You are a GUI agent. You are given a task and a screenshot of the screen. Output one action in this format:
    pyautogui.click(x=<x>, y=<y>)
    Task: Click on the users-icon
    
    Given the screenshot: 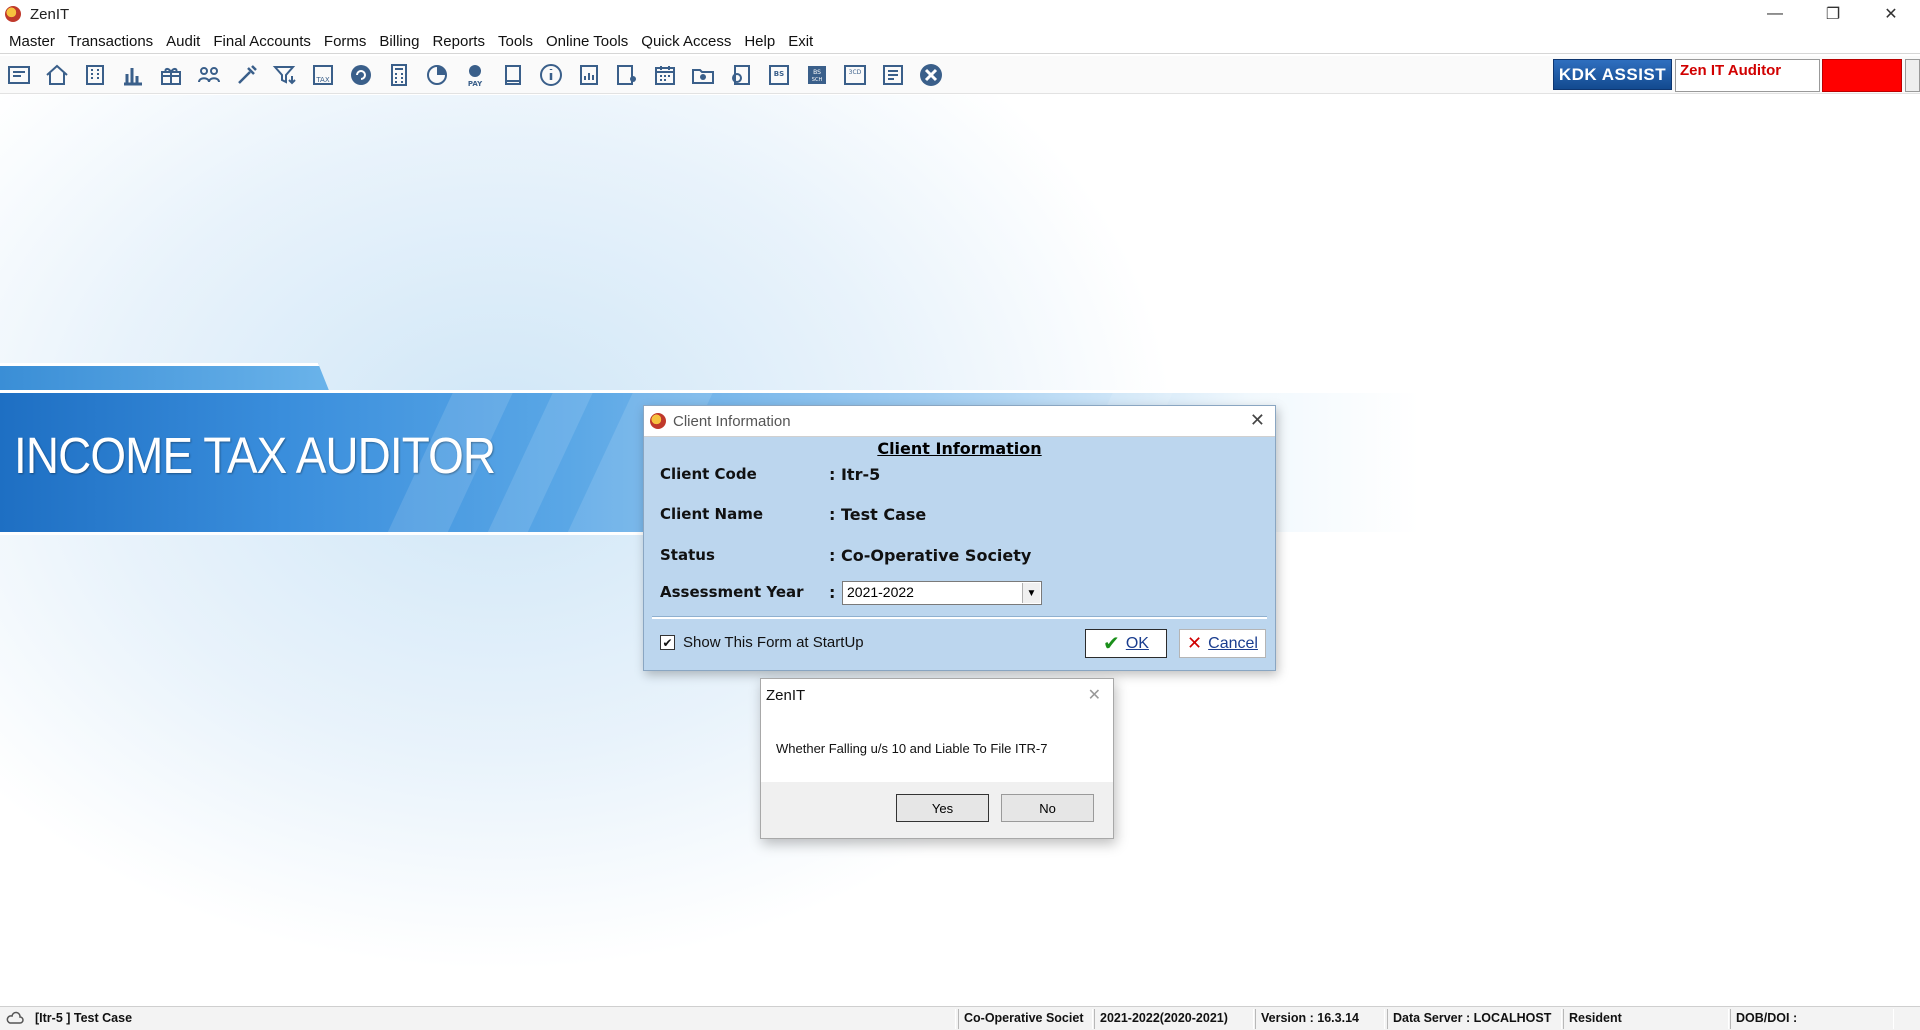 What is the action you would take?
    pyautogui.click(x=209, y=75)
    